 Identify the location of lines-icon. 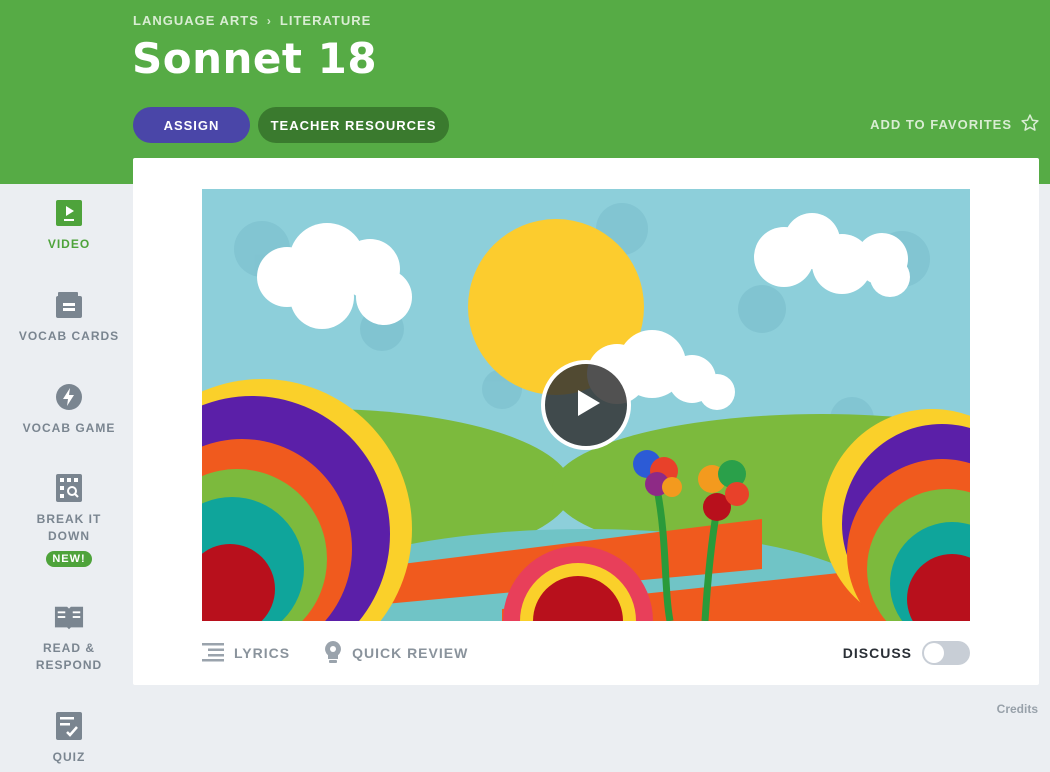
(213, 653).